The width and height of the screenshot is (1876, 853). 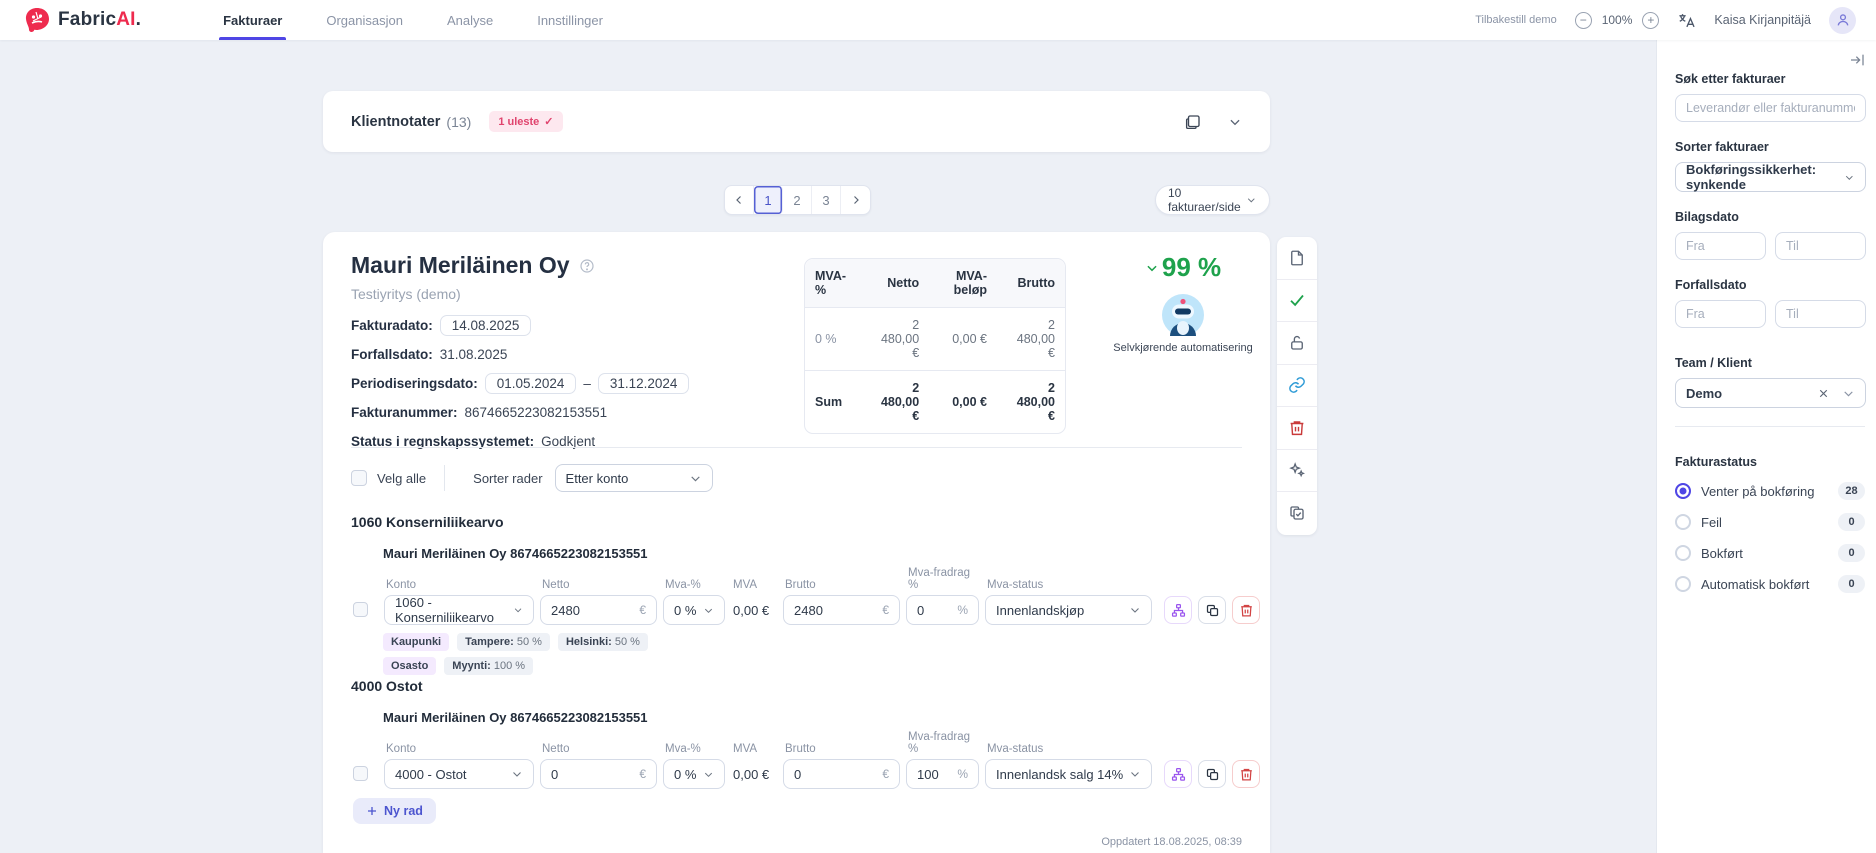 What do you see at coordinates (1770, 553) in the screenshot?
I see `status-option-bokfort: Bokført 0` at bounding box center [1770, 553].